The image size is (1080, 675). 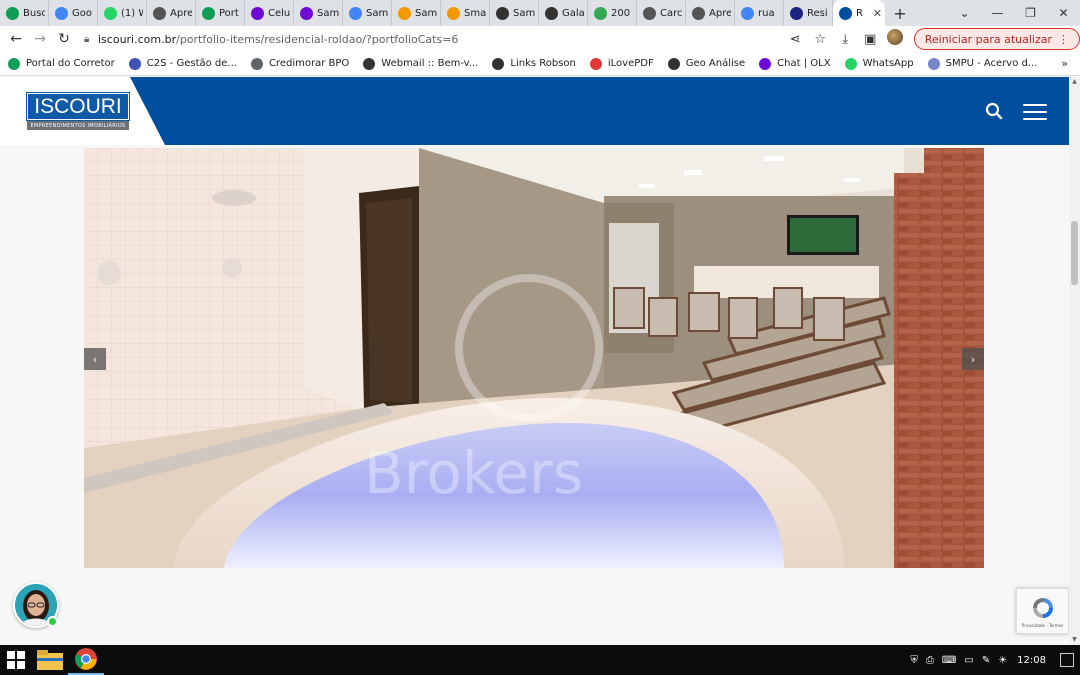 I want to click on bookmarks-overflow-icon: », so click(x=1064, y=63).